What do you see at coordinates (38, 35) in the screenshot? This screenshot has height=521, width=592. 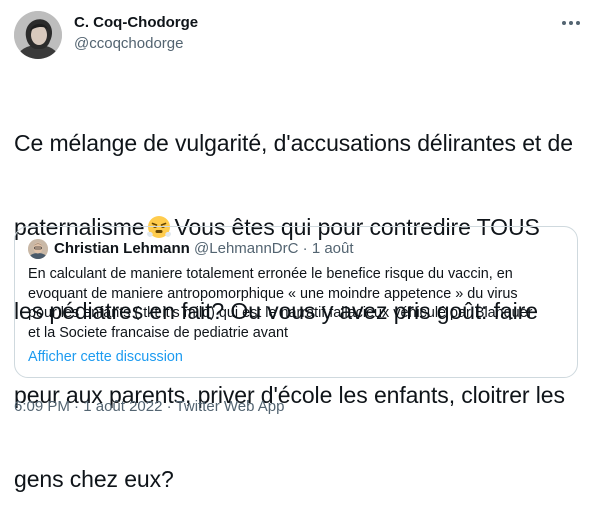 I see `author-avatar` at bounding box center [38, 35].